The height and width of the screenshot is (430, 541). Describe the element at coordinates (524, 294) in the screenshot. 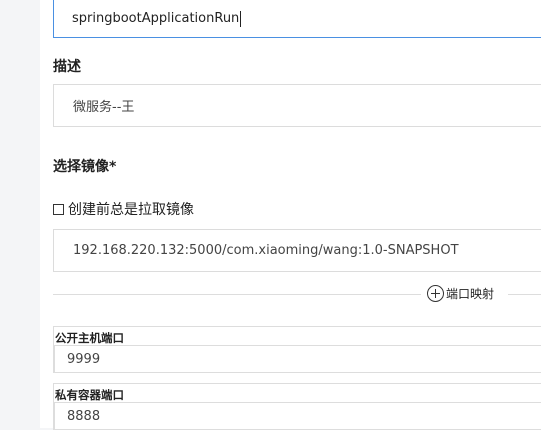

I see `divider-right` at that location.